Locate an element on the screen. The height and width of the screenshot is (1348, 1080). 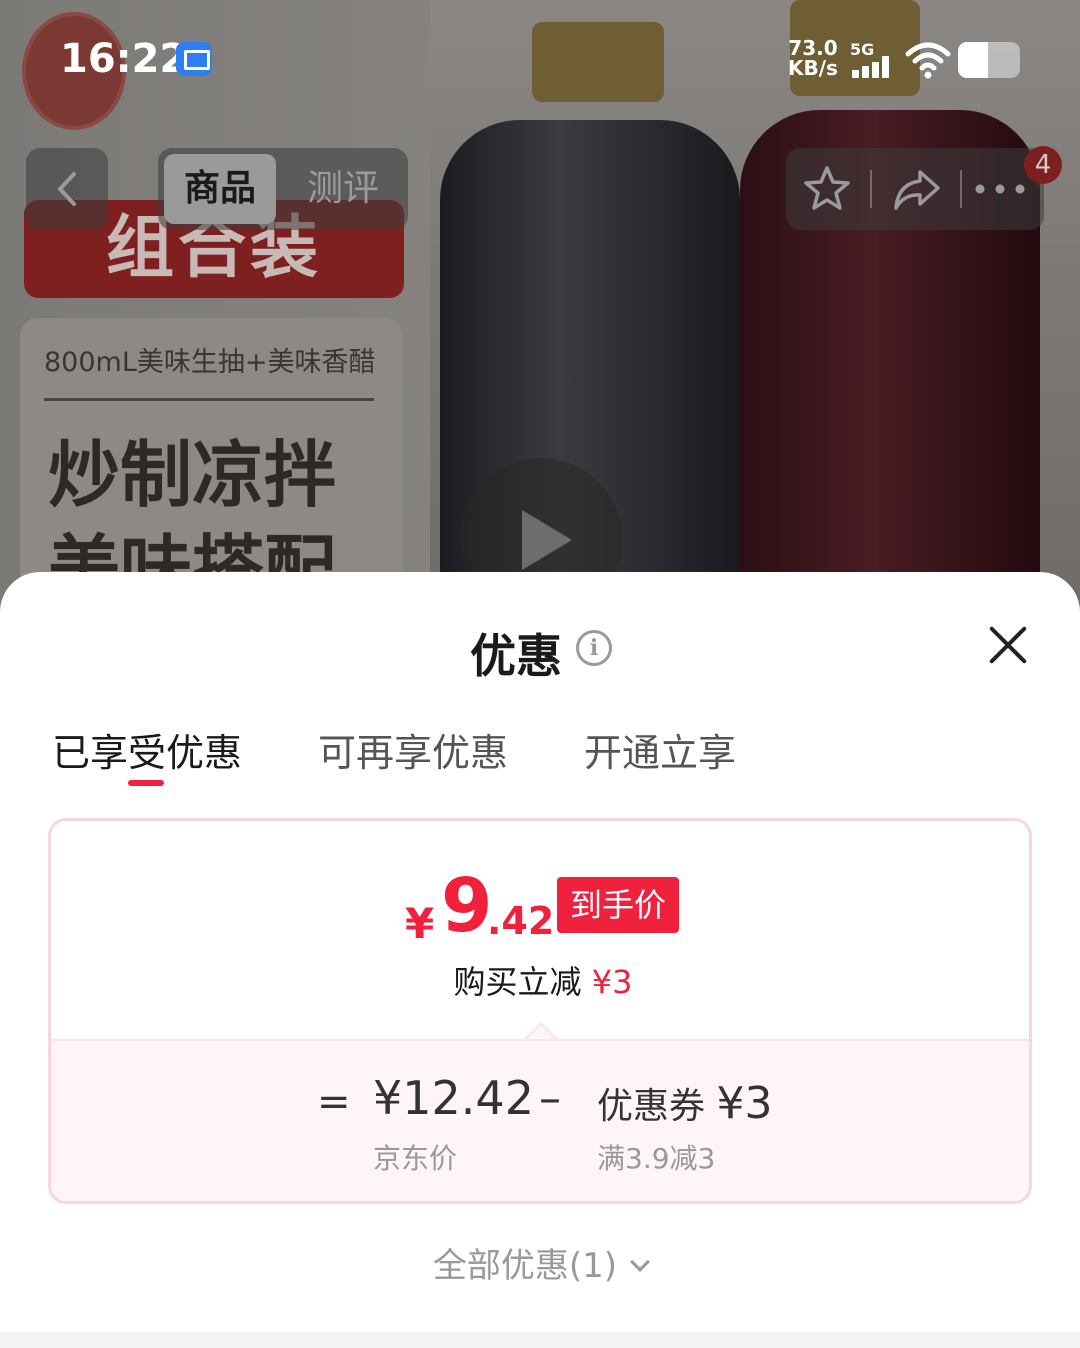
product-nav-tabs: 商品 测评 is located at coordinates (283, 189).